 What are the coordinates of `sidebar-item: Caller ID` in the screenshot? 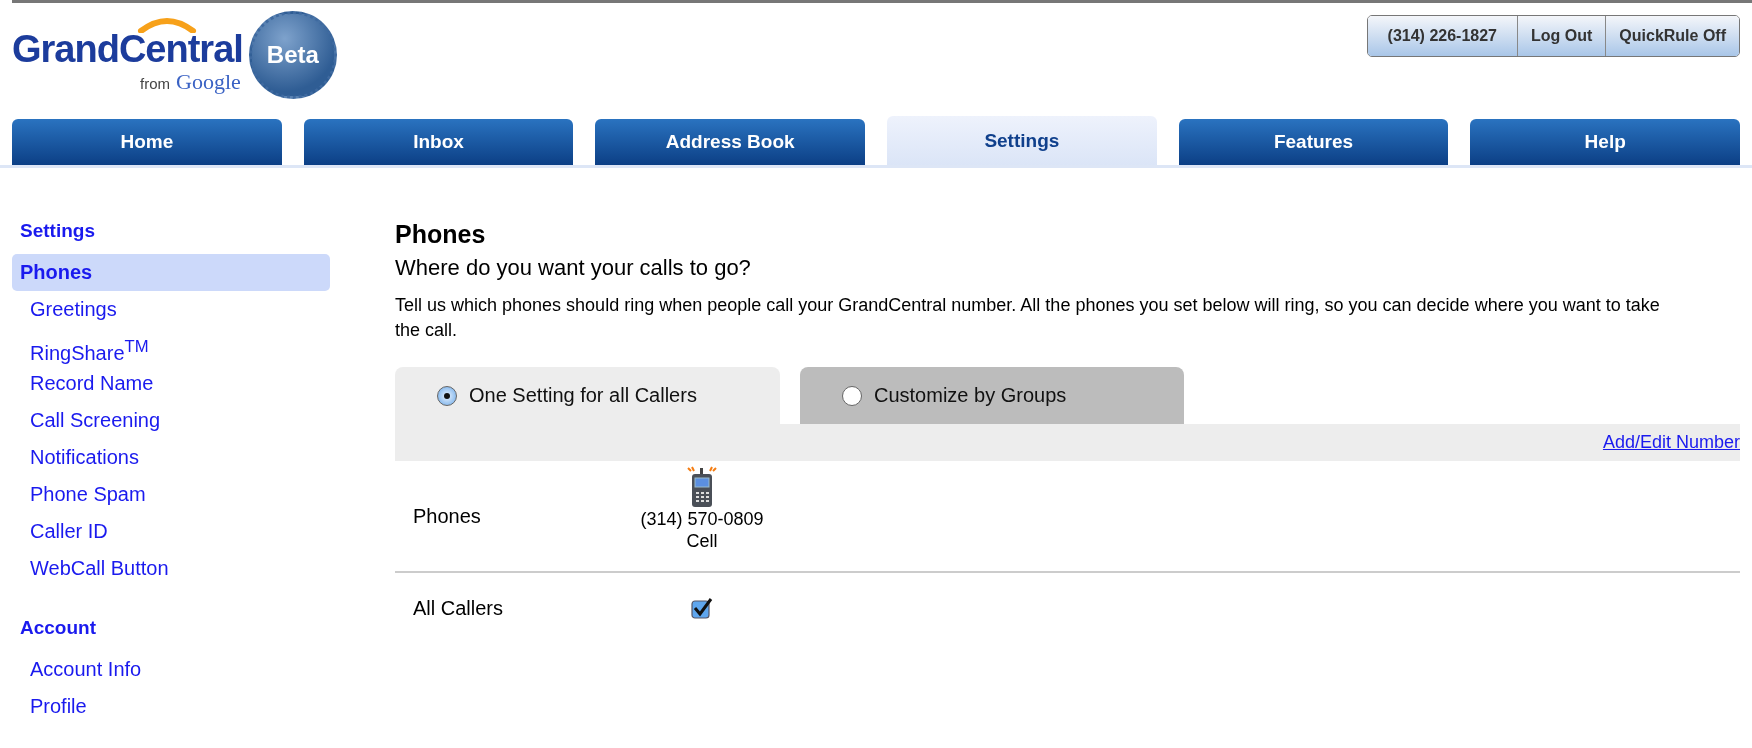 It's located at (171, 531).